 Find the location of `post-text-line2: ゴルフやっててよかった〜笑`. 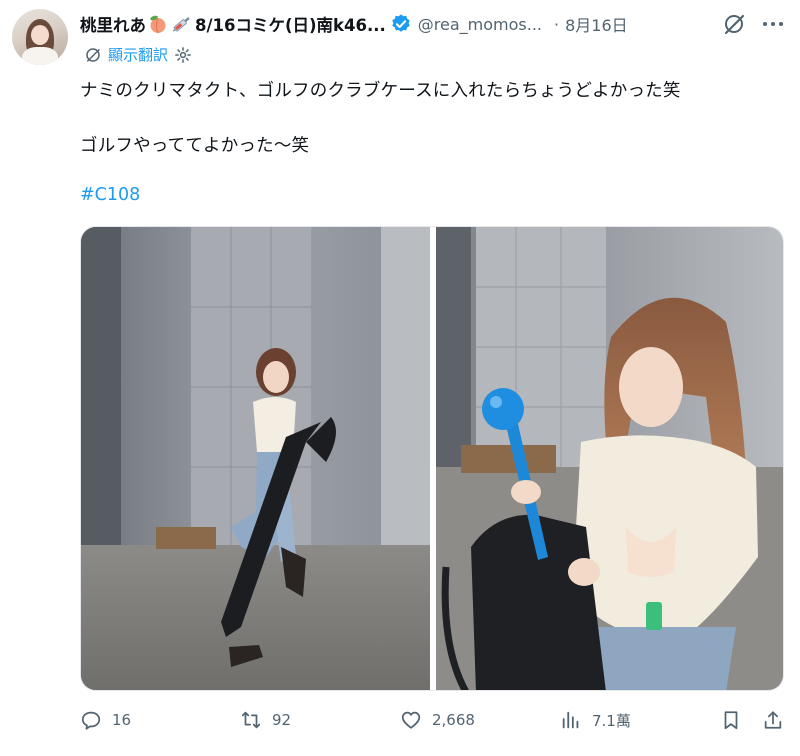

post-text-line2: ゴルフやっててよかった〜笑 is located at coordinates (195, 146).